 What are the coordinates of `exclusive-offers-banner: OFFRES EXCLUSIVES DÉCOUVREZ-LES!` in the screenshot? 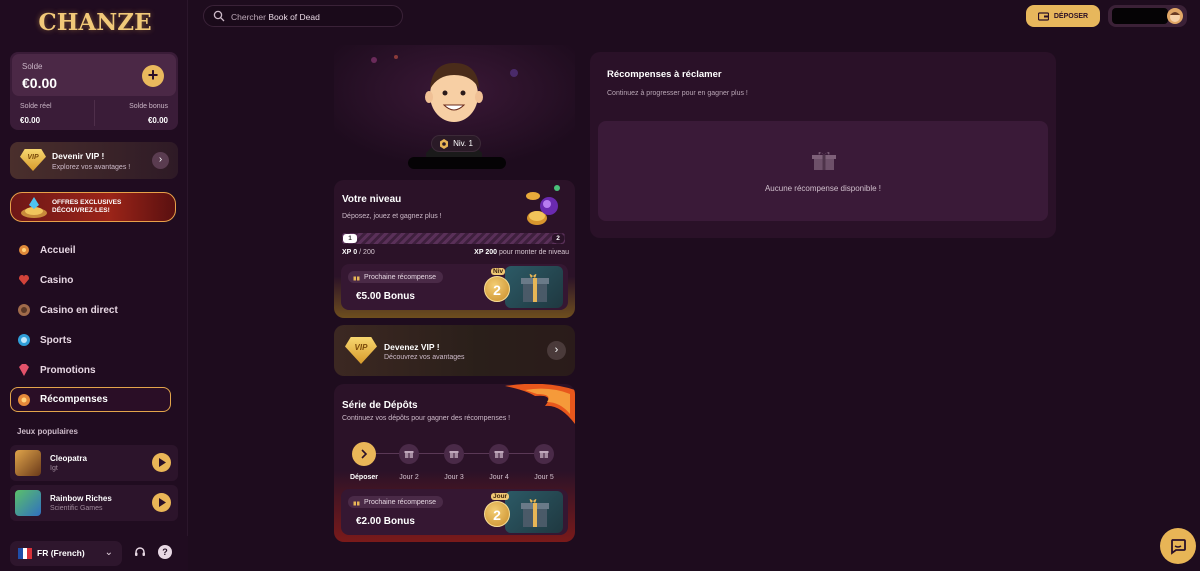 It's located at (93, 207).